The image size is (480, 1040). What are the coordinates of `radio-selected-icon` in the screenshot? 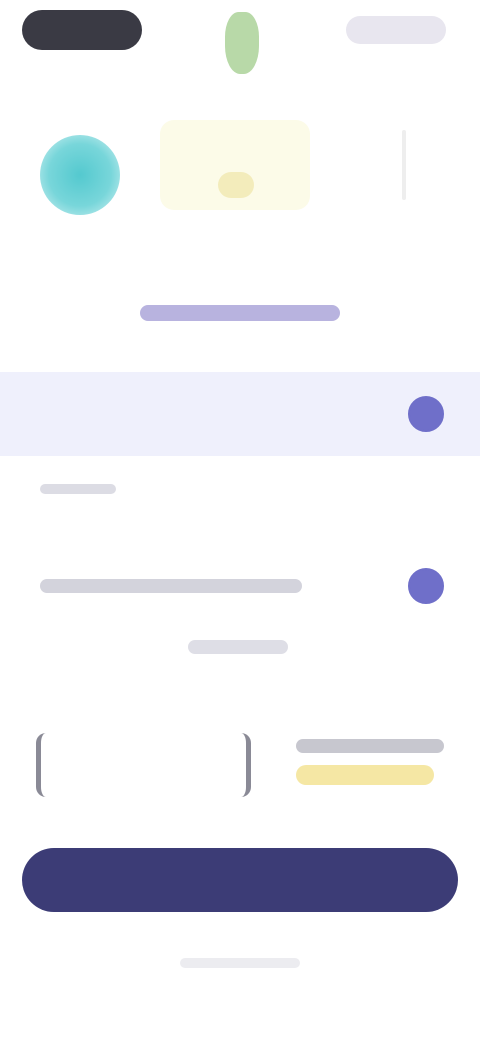 It's located at (426, 414).